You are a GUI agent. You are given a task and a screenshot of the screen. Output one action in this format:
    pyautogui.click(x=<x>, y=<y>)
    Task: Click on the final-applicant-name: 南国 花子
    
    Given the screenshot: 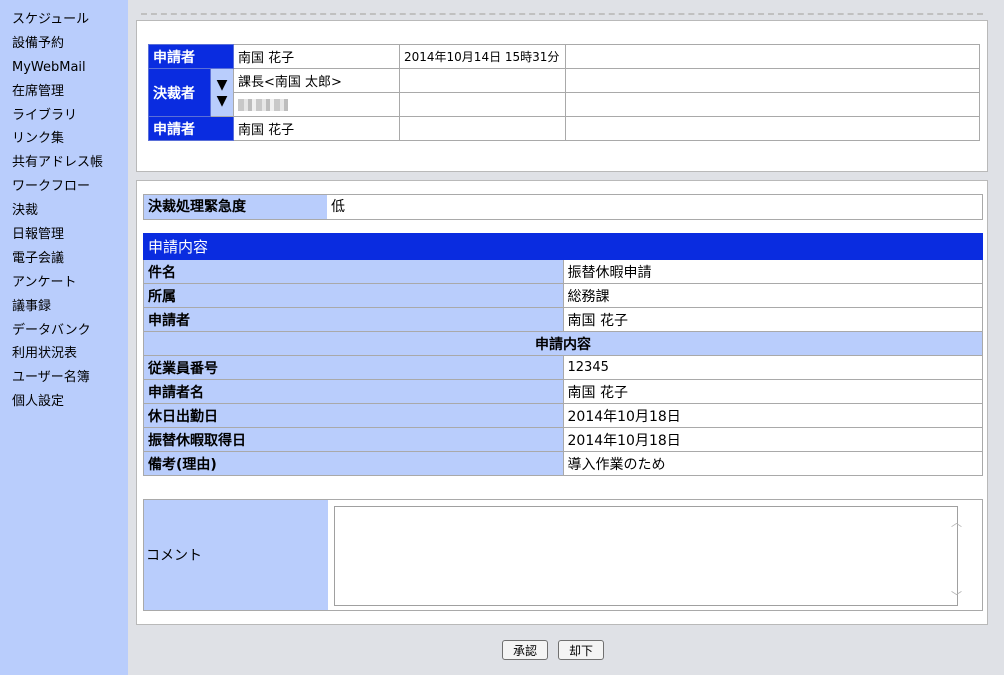 What is the action you would take?
    pyautogui.click(x=316, y=128)
    